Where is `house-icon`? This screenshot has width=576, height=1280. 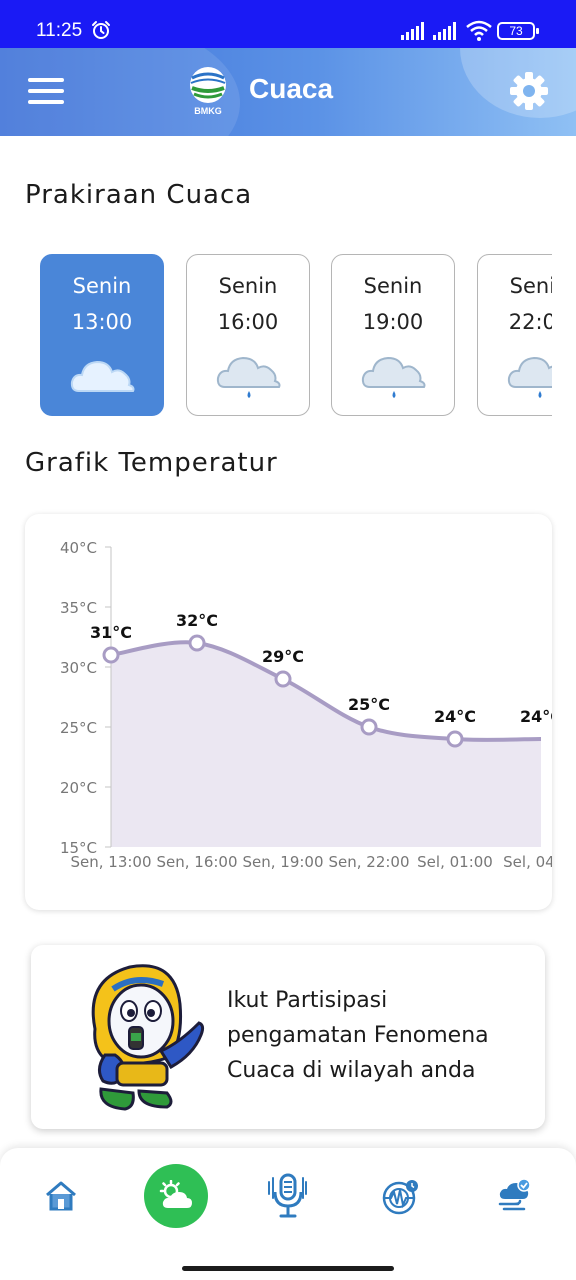
house-icon is located at coordinates (61, 1196).